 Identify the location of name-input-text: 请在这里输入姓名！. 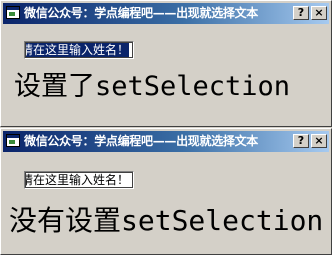
(77, 180).